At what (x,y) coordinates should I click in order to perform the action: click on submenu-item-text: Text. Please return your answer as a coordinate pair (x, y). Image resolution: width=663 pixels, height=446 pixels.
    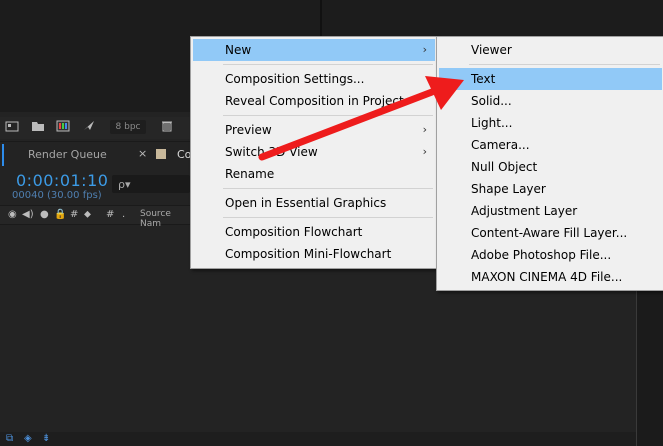
    Looking at the image, I should click on (550, 79).